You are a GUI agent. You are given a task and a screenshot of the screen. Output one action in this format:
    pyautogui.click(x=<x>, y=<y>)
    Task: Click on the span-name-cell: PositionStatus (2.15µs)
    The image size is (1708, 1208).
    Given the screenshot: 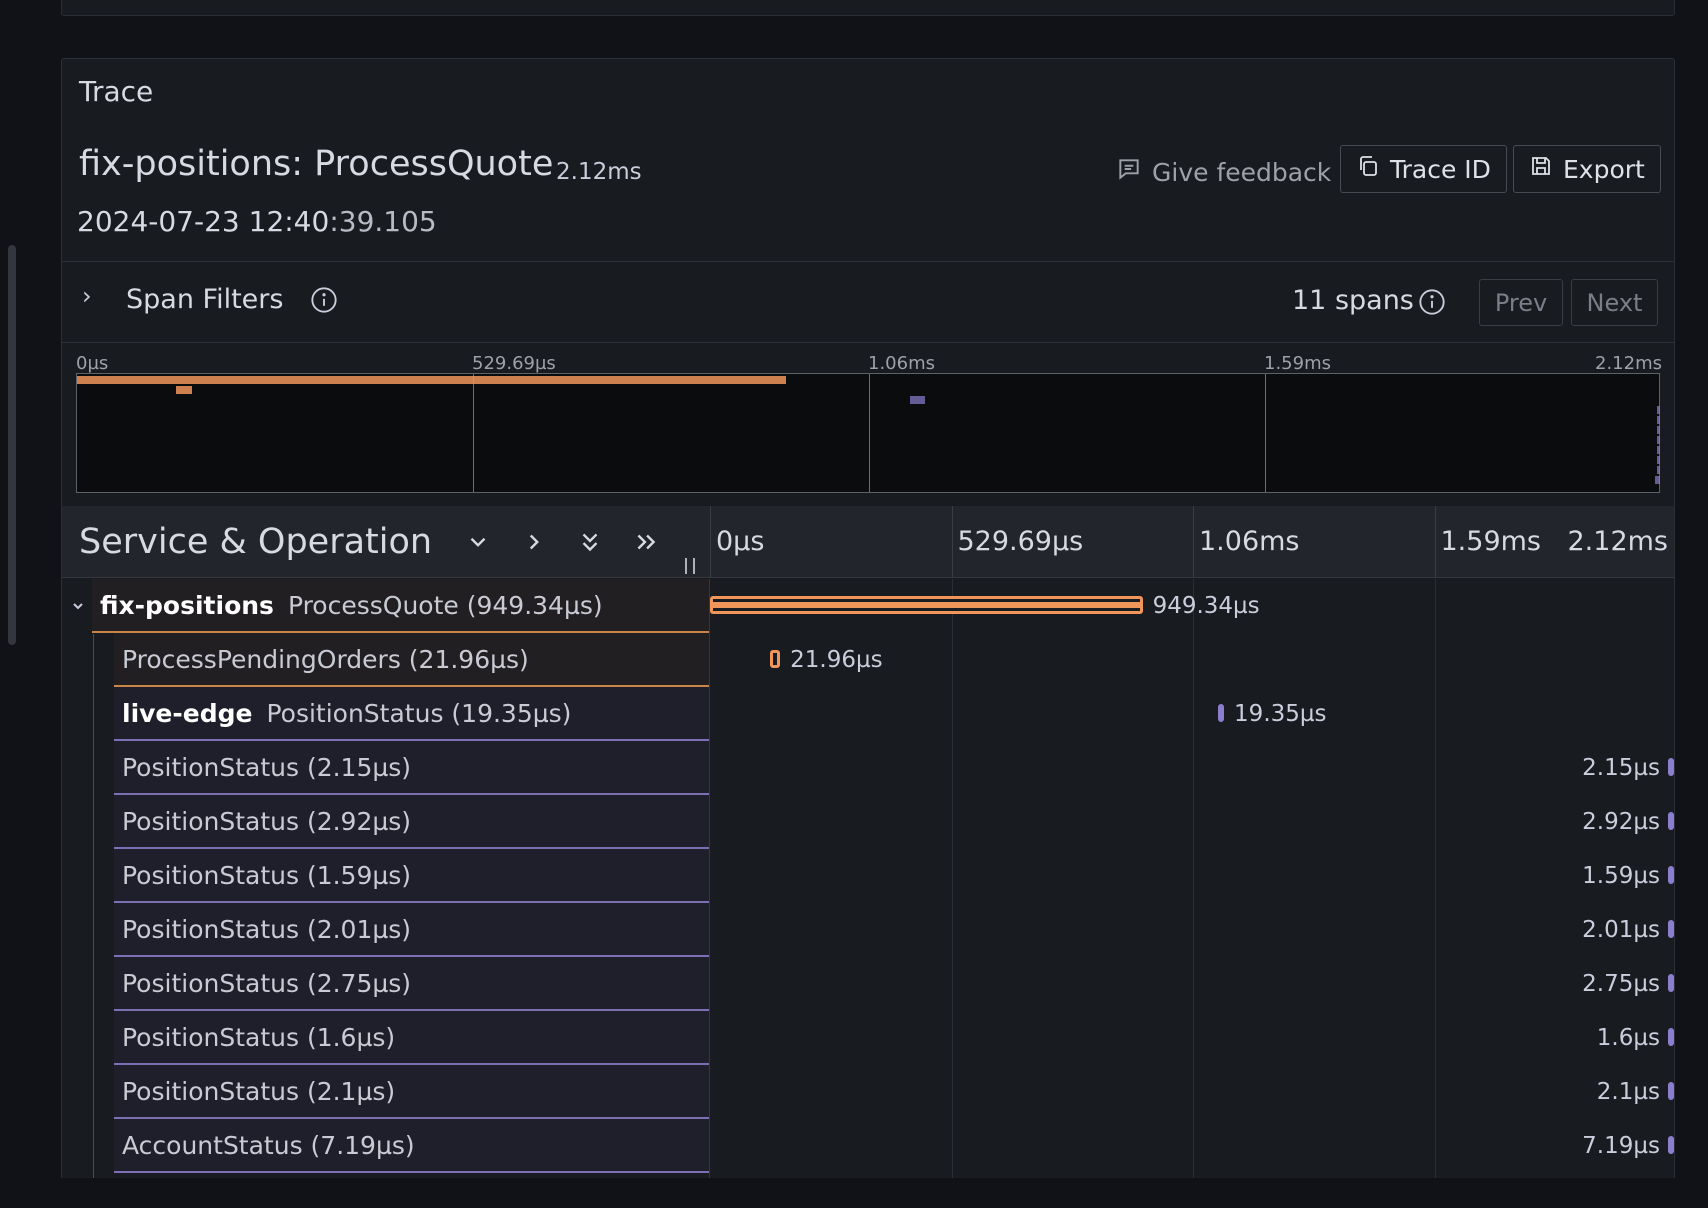 What is the action you would take?
    pyautogui.click(x=411, y=768)
    